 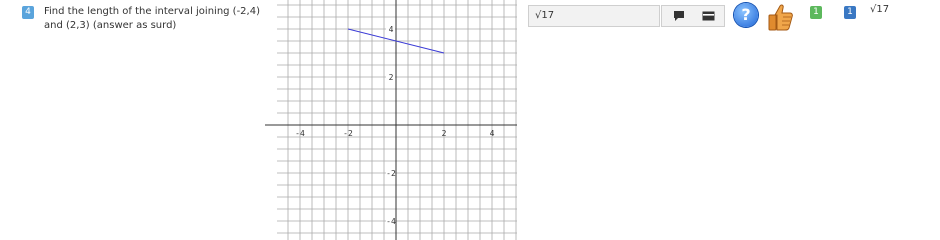 What do you see at coordinates (348, 133) in the screenshot?
I see `x-tick-label: -2` at bounding box center [348, 133].